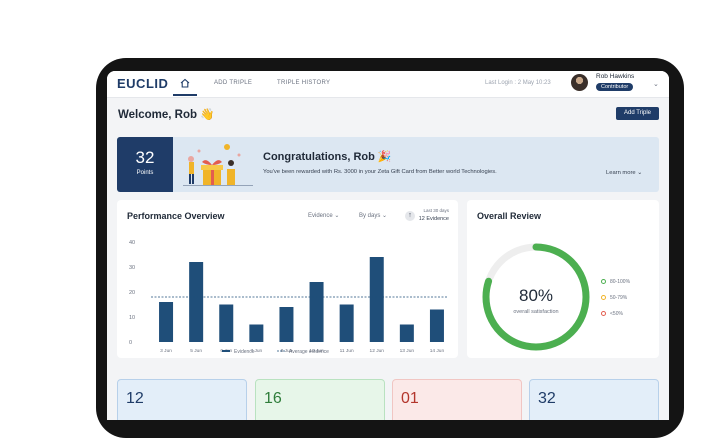 The height and width of the screenshot is (438, 714). I want to click on legend-evidence-label: Evidence, so click(244, 352).